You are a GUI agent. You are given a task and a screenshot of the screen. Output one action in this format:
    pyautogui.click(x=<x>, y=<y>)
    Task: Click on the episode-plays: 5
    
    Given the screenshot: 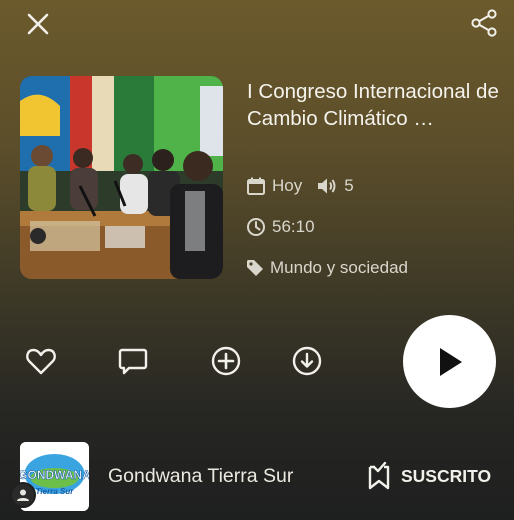 What is the action you would take?
    pyautogui.click(x=349, y=185)
    